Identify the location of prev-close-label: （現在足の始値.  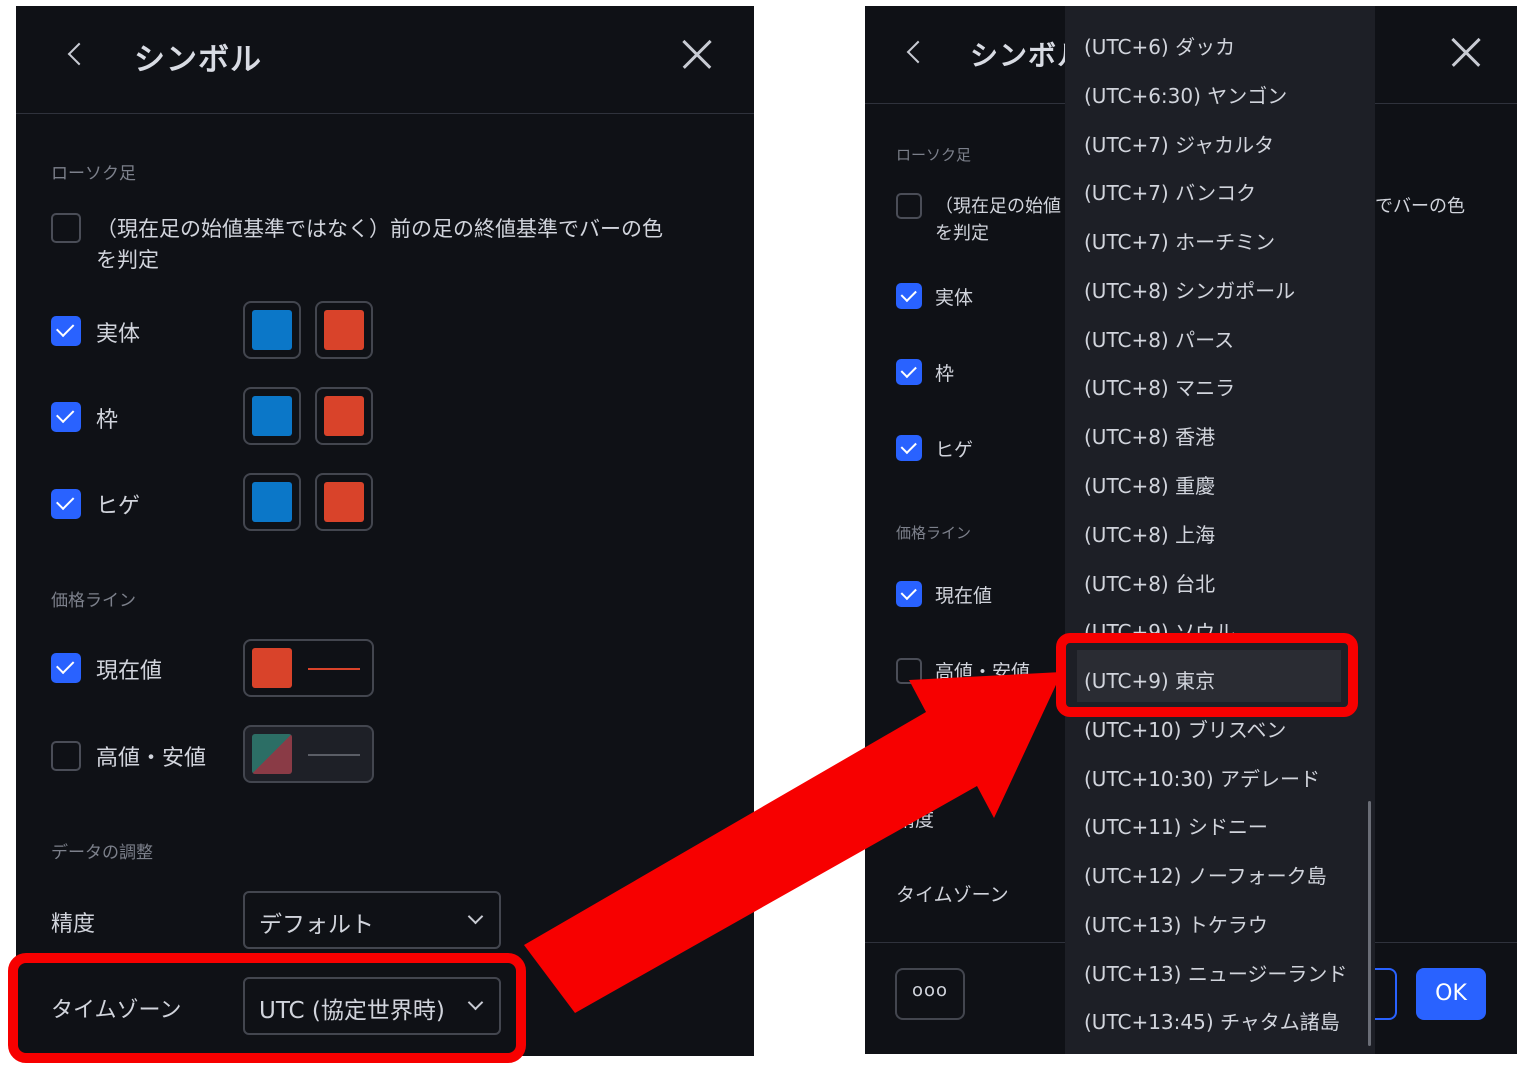
(998, 206).